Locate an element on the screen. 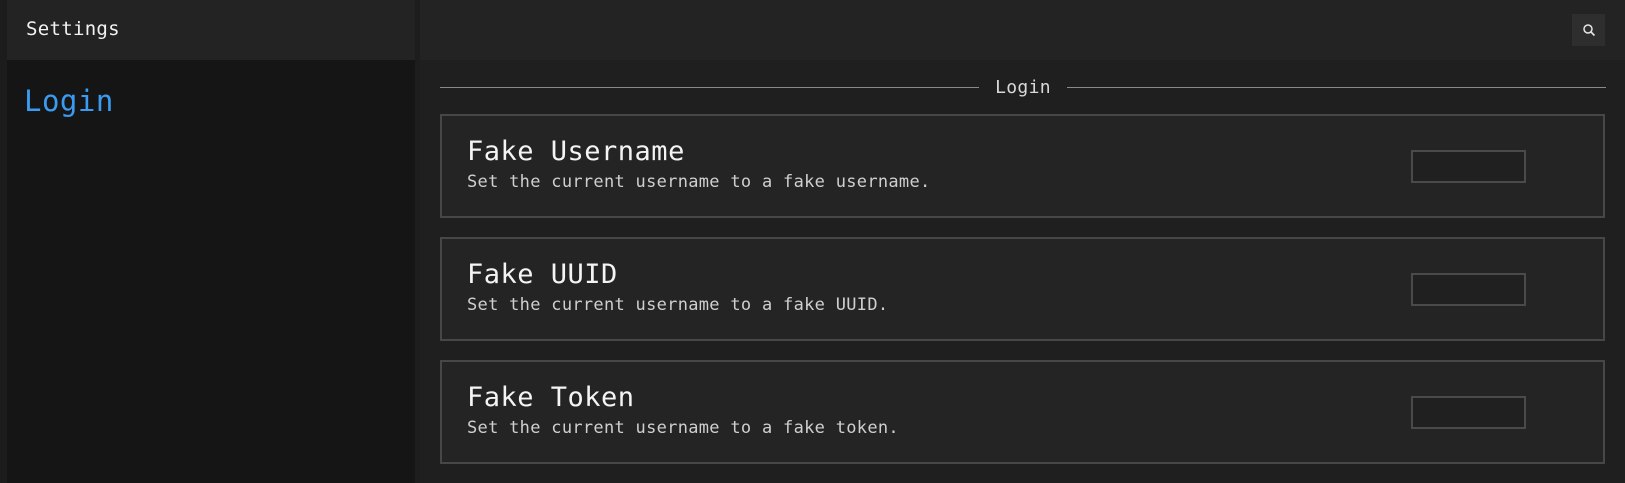 This screenshot has width=1625, height=483. fake-token-input is located at coordinates (1468, 412).